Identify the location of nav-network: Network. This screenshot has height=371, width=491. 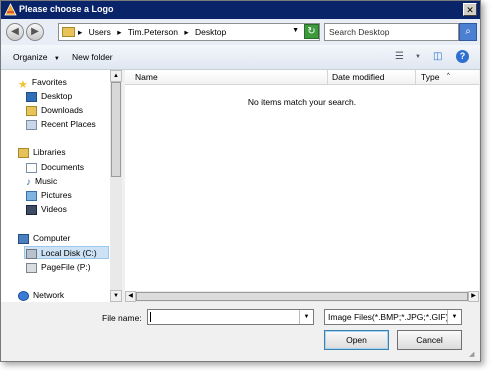
(41, 295).